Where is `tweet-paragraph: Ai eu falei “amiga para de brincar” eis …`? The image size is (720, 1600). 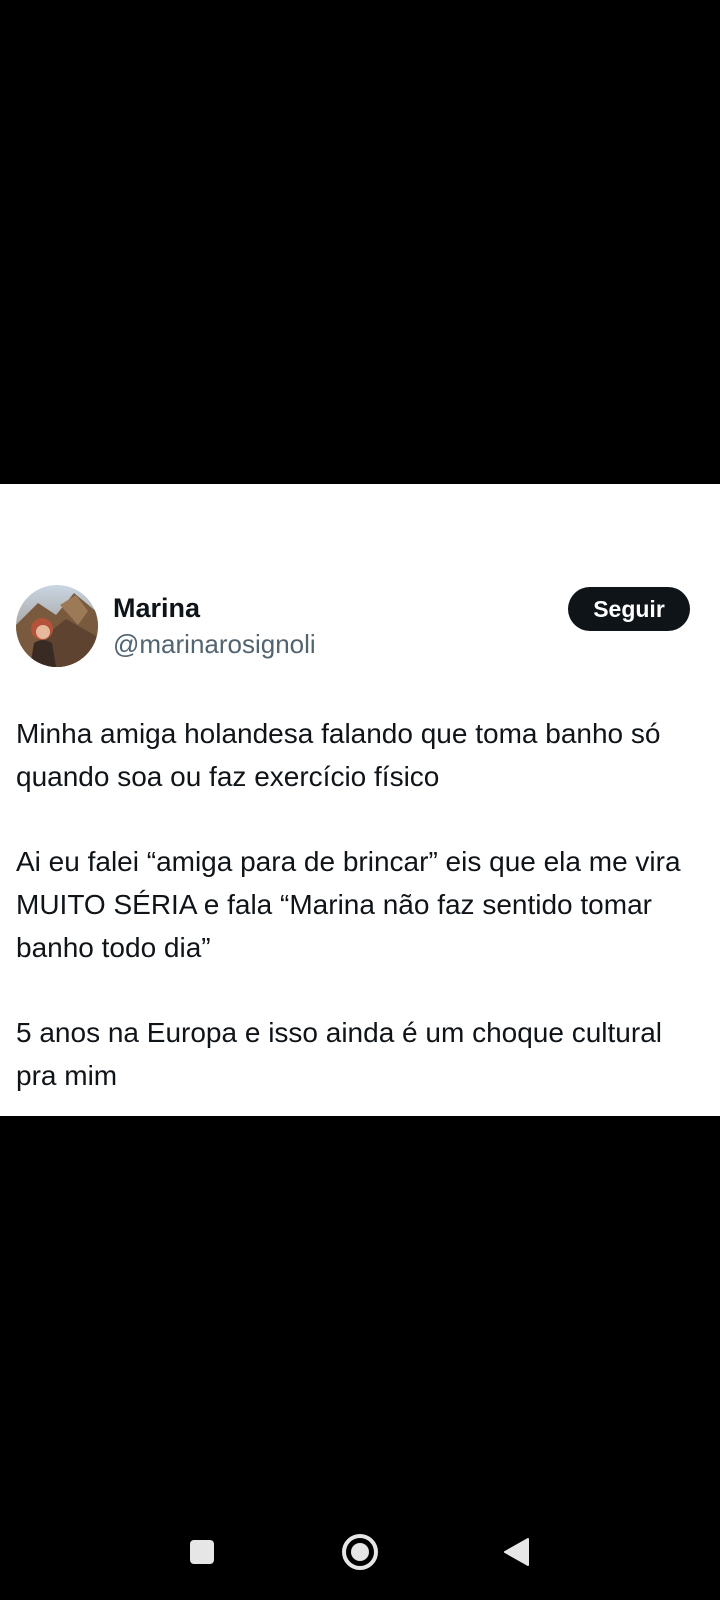
tweet-paragraph: Ai eu falei “amiga para de brincar” eis … is located at coordinates (348, 904).